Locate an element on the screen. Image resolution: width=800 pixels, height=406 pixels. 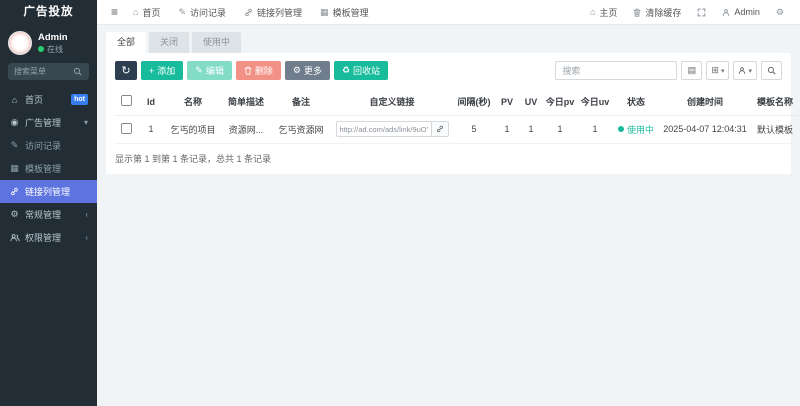
col-header-created-at: 创建时间 is located at coordinates (705, 102).